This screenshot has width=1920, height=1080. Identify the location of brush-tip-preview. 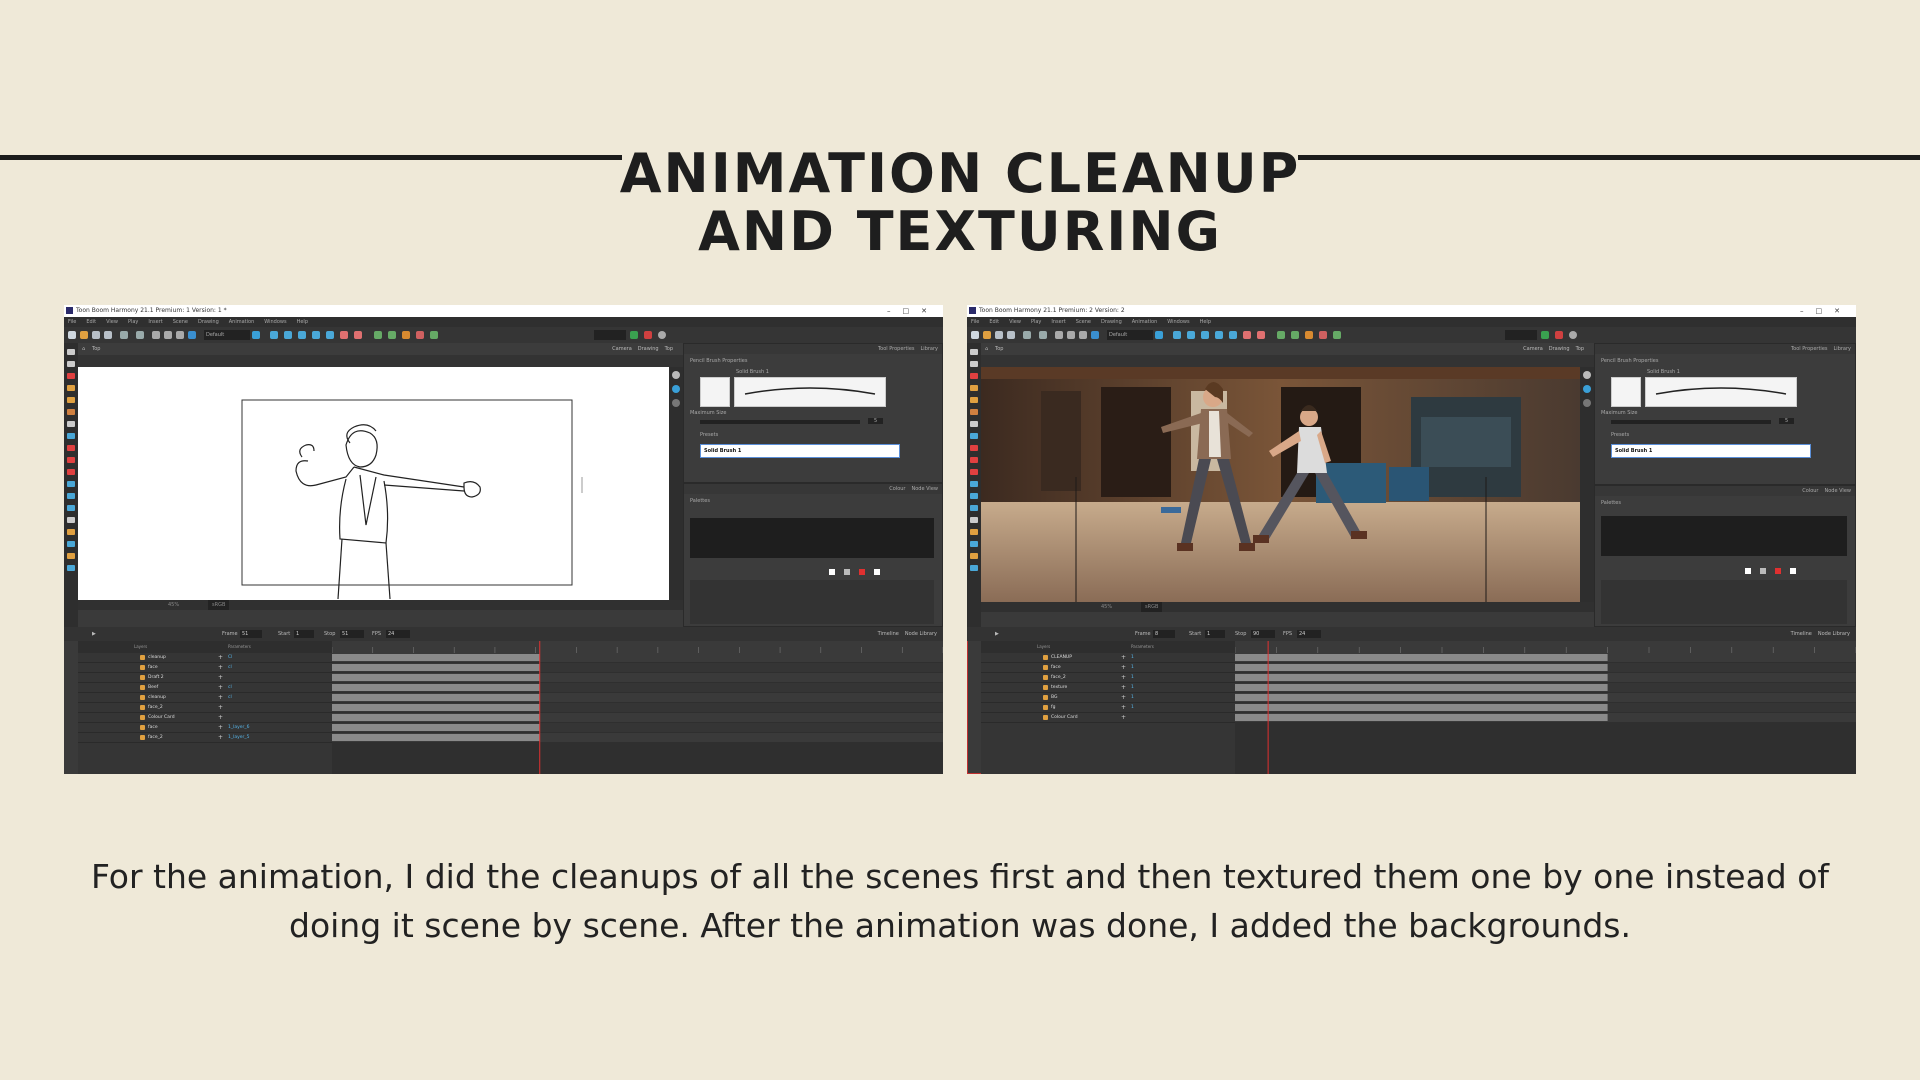
(1626, 392).